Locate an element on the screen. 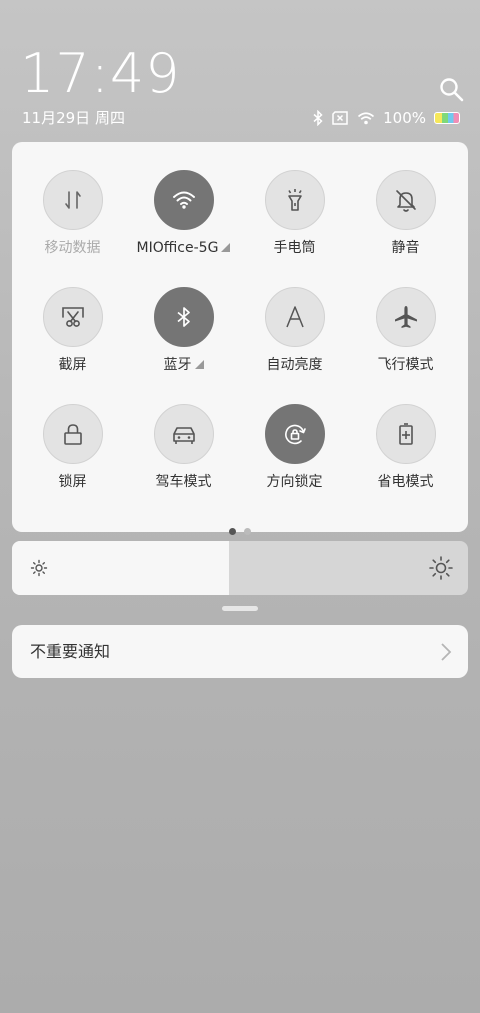 This screenshot has height=1013, width=480. unimportant-notifications-row: 不重要通知 is located at coordinates (240, 651).